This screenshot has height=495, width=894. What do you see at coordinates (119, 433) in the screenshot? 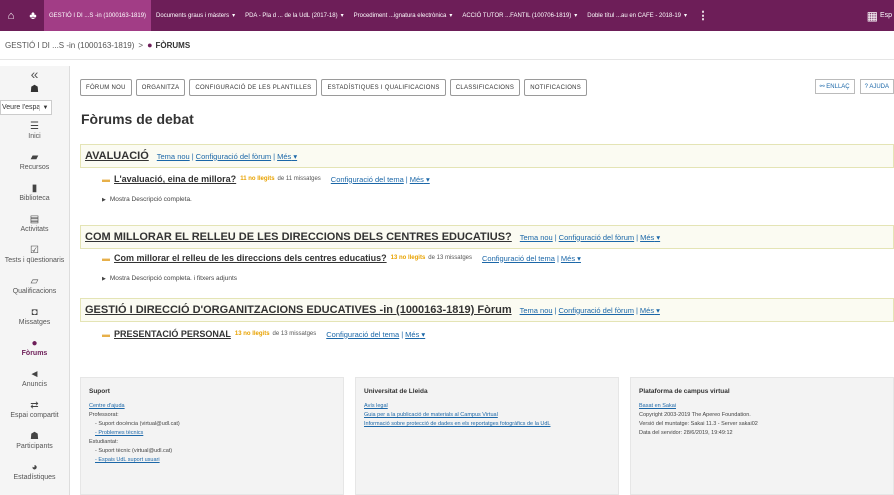
I see `footer-link: - Problemes tècnics` at bounding box center [119, 433].